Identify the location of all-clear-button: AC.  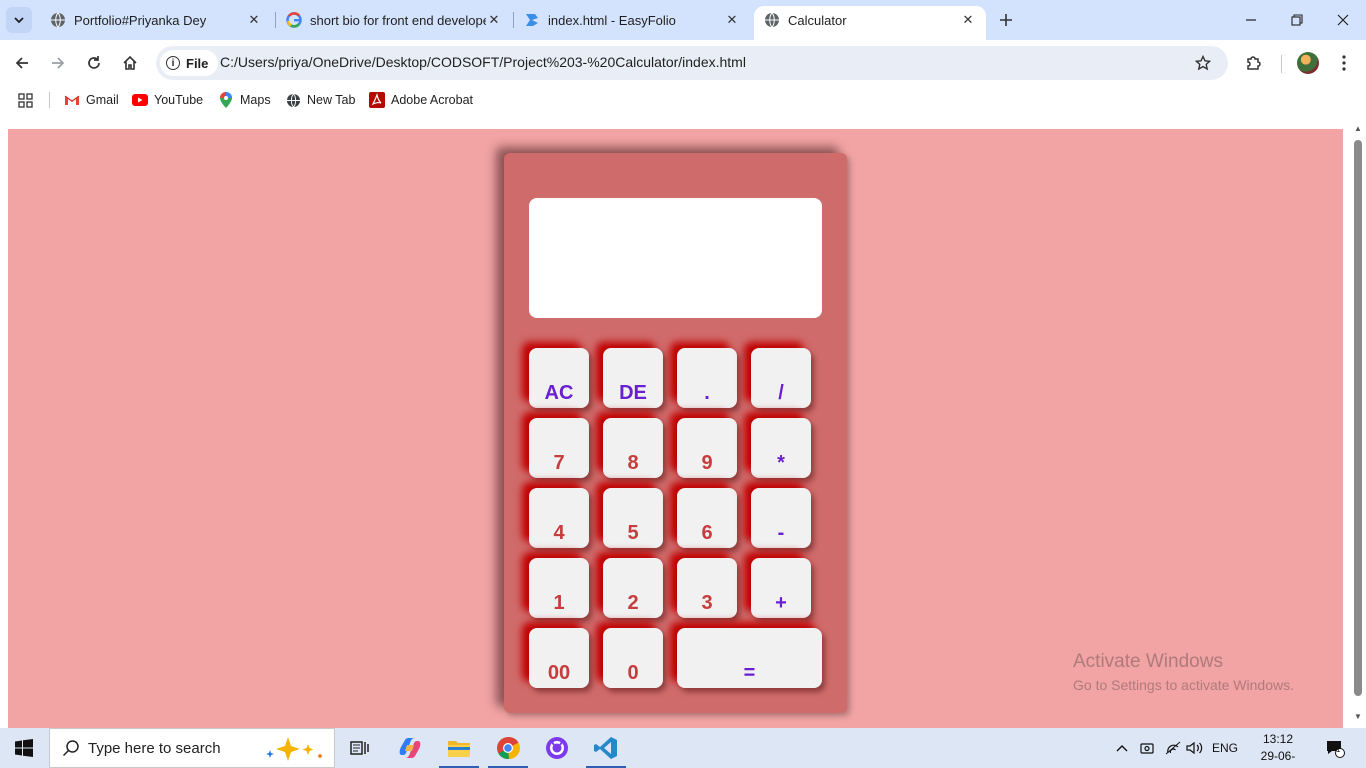
(559, 378).